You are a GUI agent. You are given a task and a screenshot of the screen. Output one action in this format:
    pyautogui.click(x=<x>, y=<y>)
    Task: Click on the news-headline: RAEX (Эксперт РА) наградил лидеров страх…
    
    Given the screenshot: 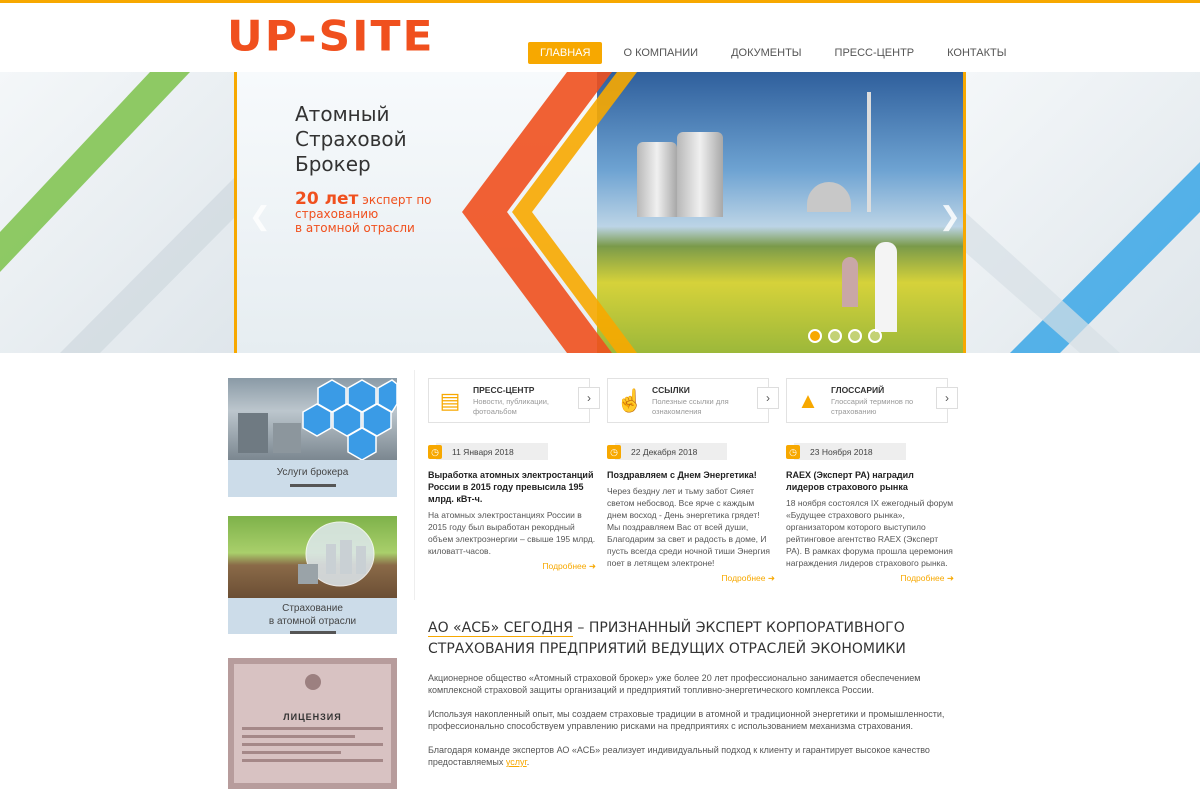 What is the action you would take?
    pyautogui.click(x=870, y=481)
    